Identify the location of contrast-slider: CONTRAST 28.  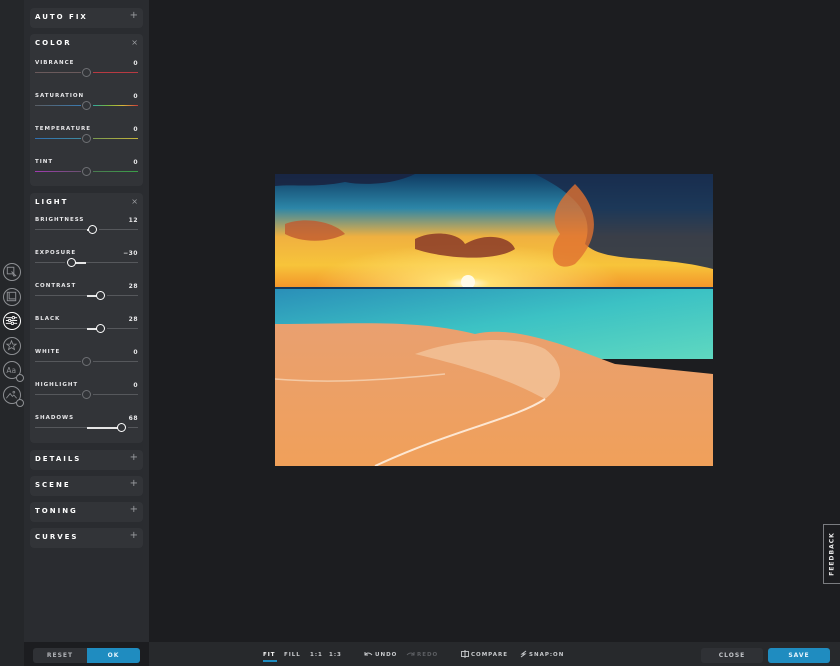
(86, 298).